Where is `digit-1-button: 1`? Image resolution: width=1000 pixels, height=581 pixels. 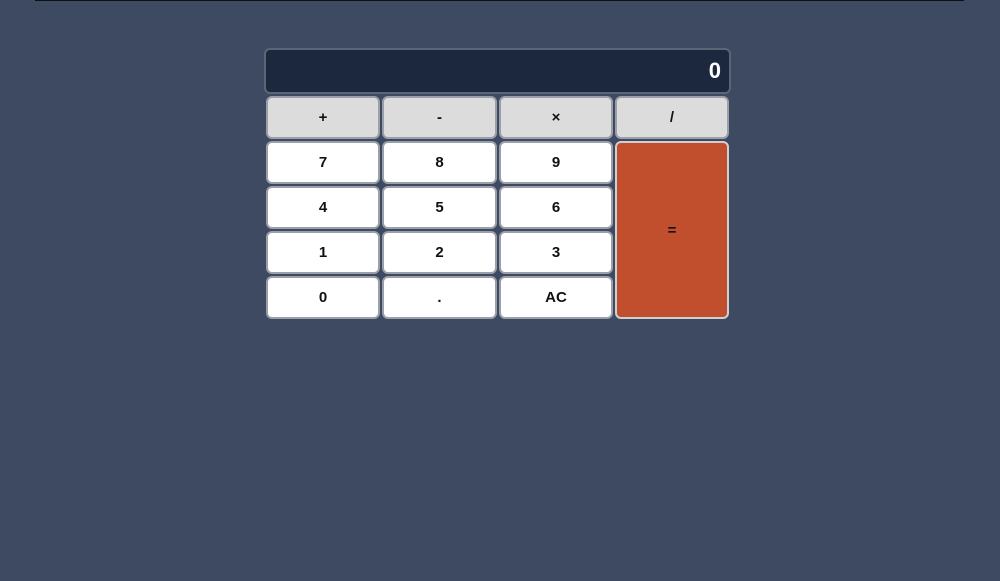 digit-1-button: 1 is located at coordinates (323, 252).